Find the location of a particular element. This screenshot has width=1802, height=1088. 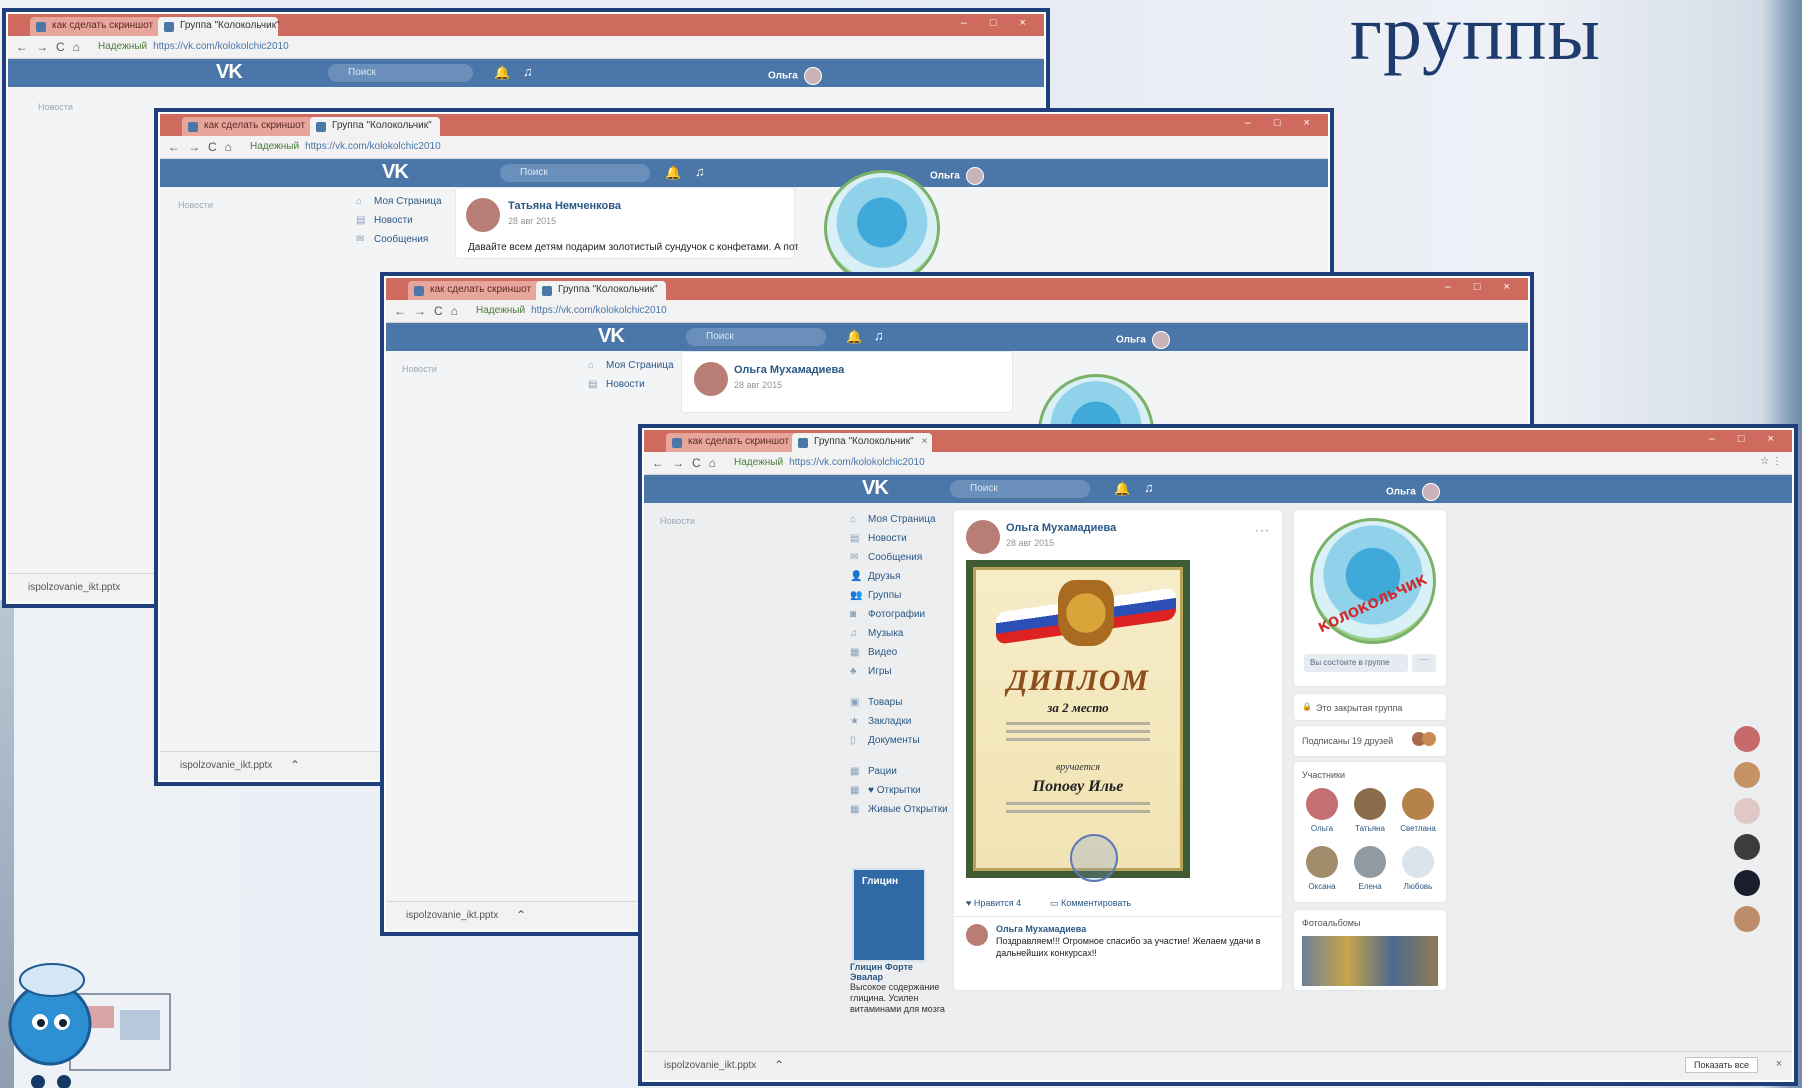

menu-item-groups: 👥 Группы is located at coordinates (899, 595).